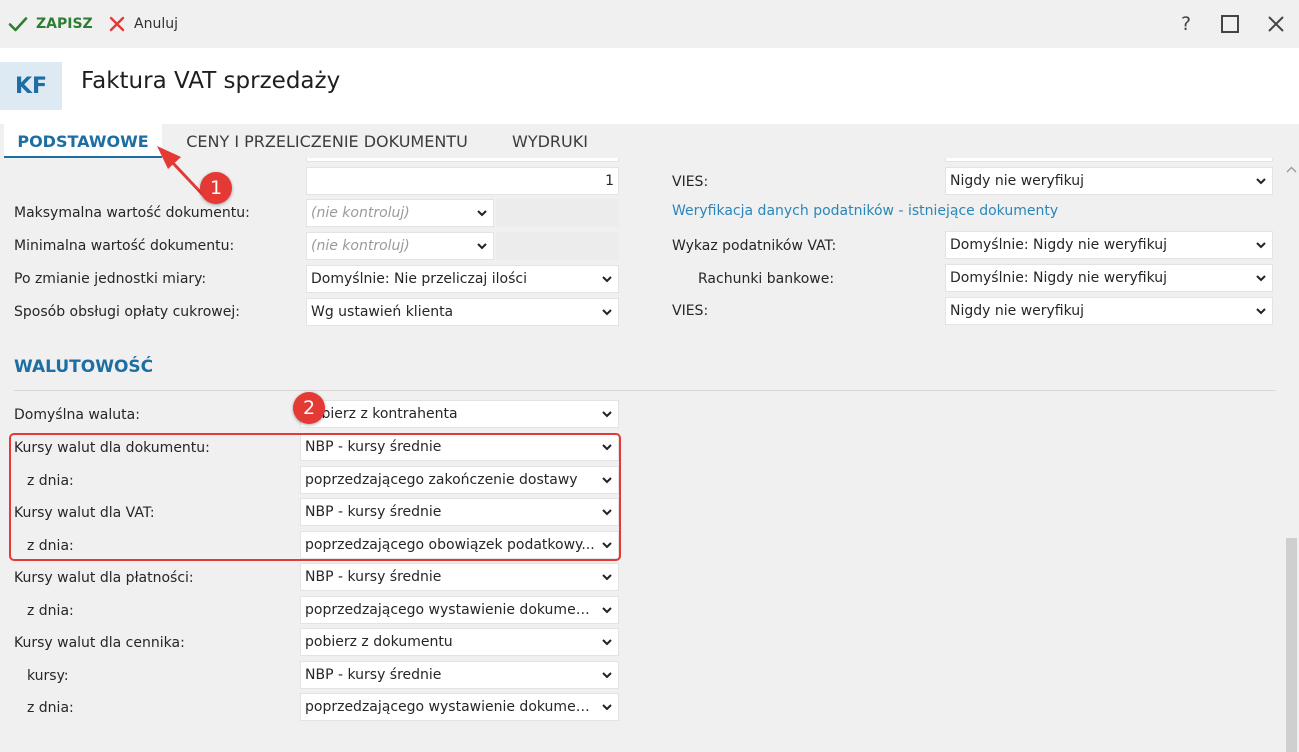  Describe the element at coordinates (754, 246) in the screenshot. I see `vat-list-label: Wykaz podatników VAT:` at that location.